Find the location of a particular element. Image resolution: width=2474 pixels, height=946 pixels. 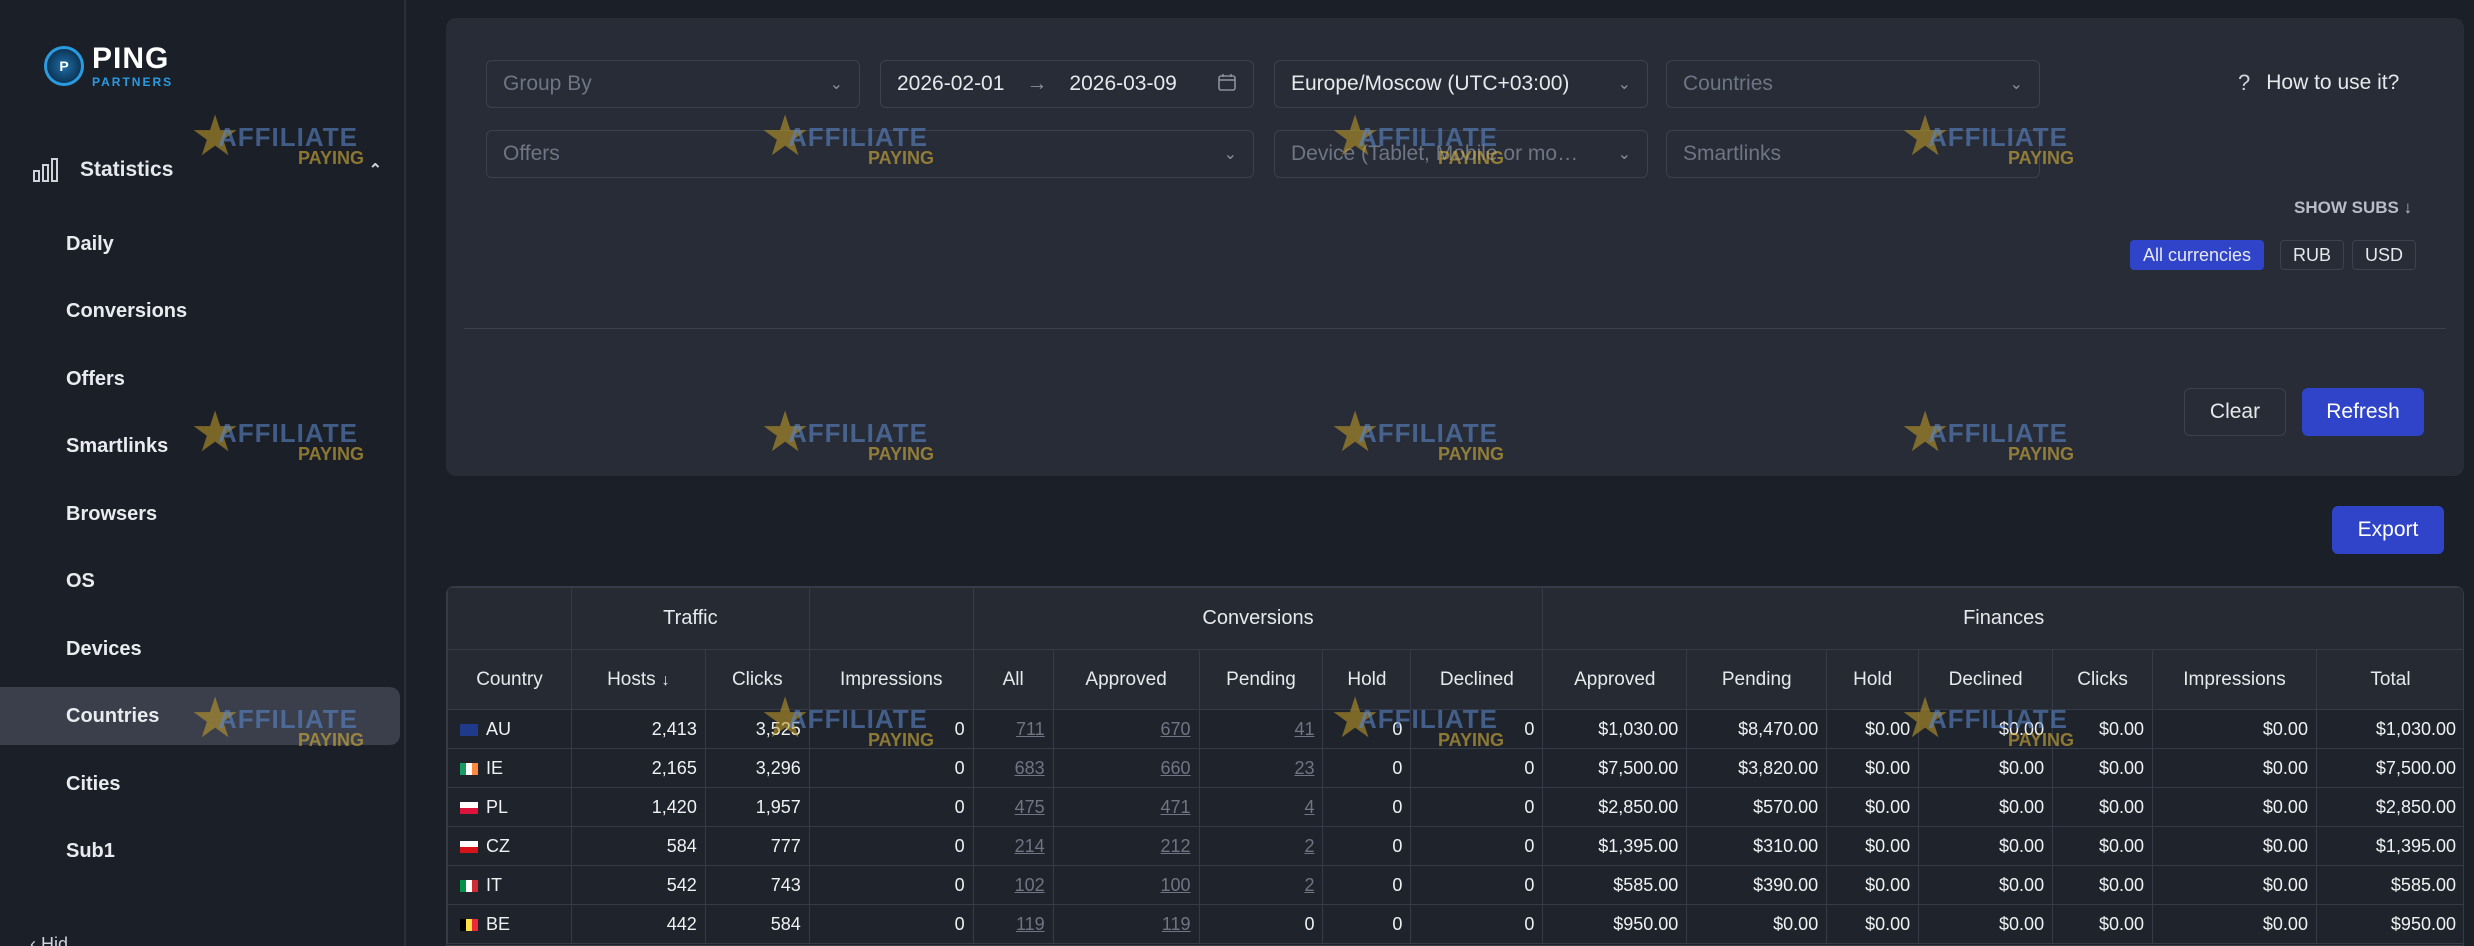

column-header-all: All is located at coordinates (1013, 679).